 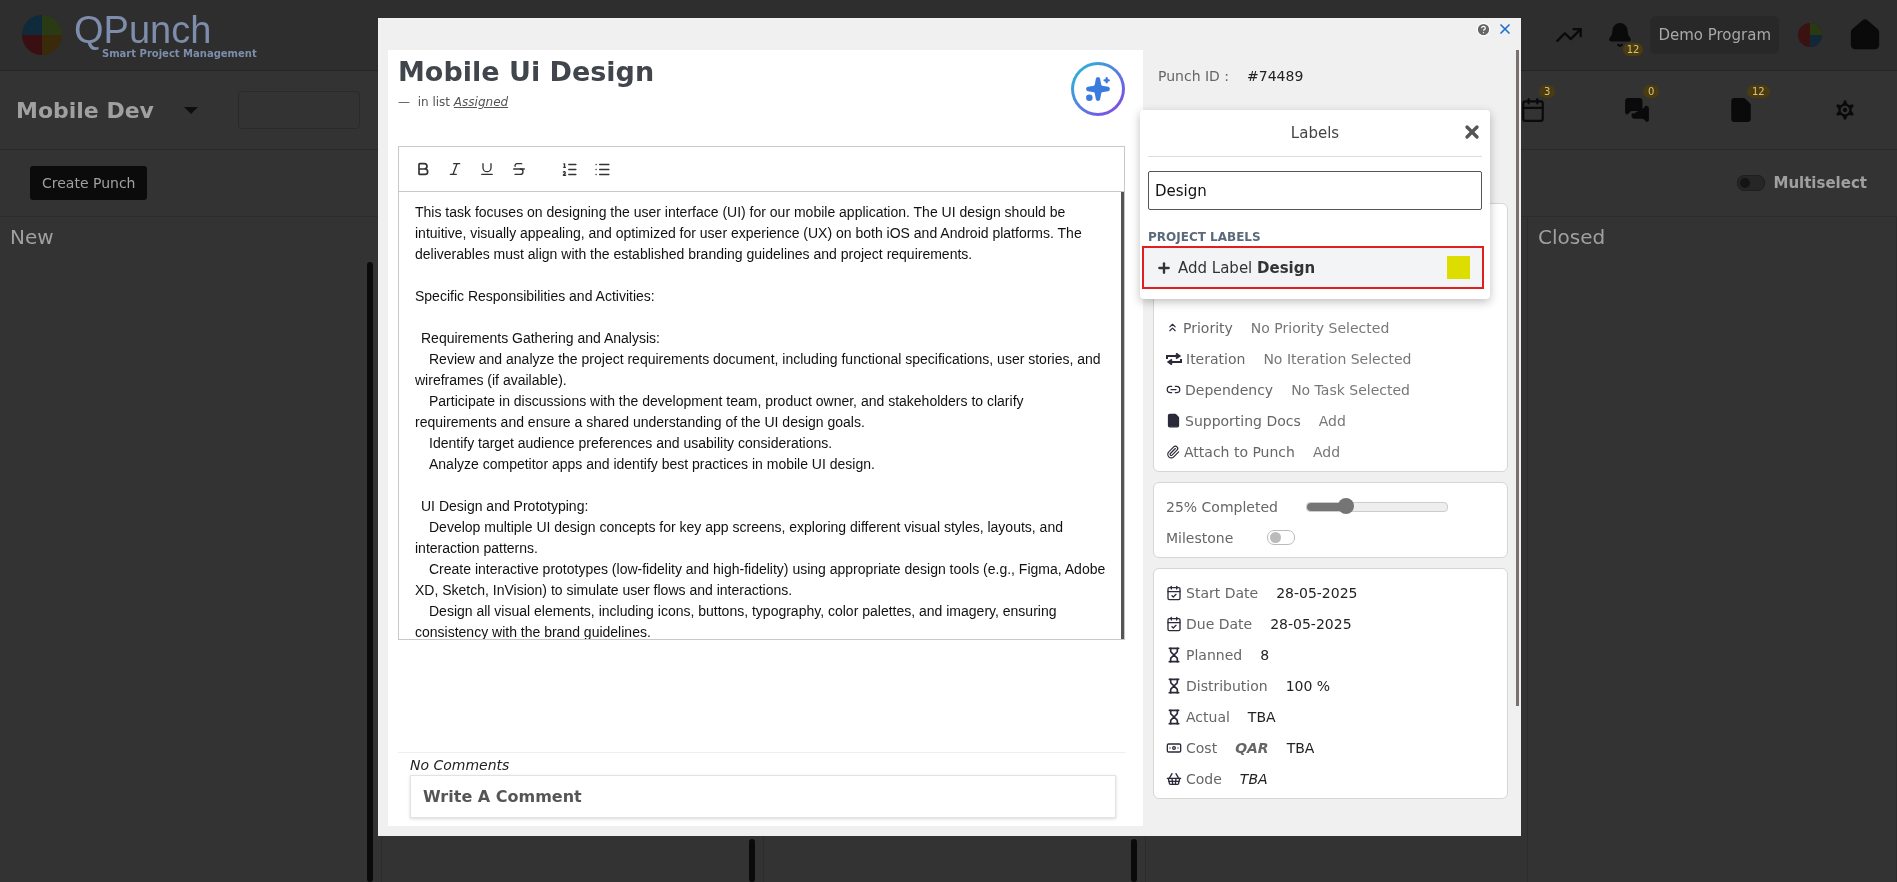 I want to click on schedule-value: 8, so click(x=1265, y=654).